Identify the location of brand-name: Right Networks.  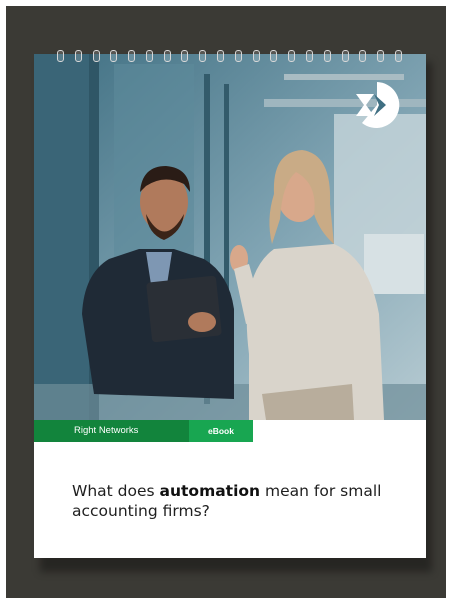
(111, 431).